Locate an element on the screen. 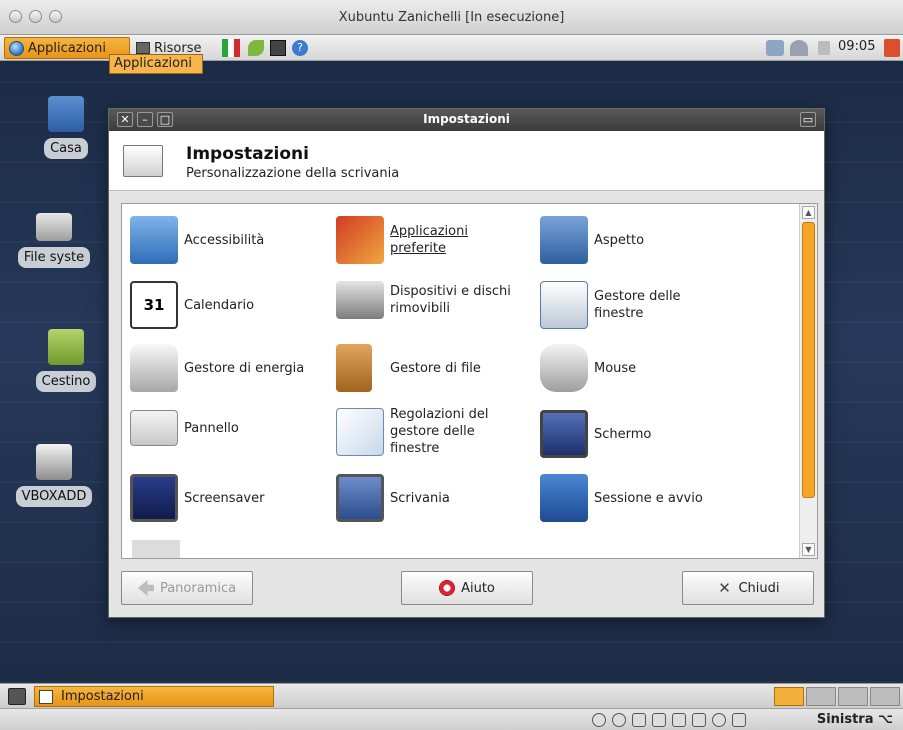  power-manager-icon is located at coordinates (154, 368).